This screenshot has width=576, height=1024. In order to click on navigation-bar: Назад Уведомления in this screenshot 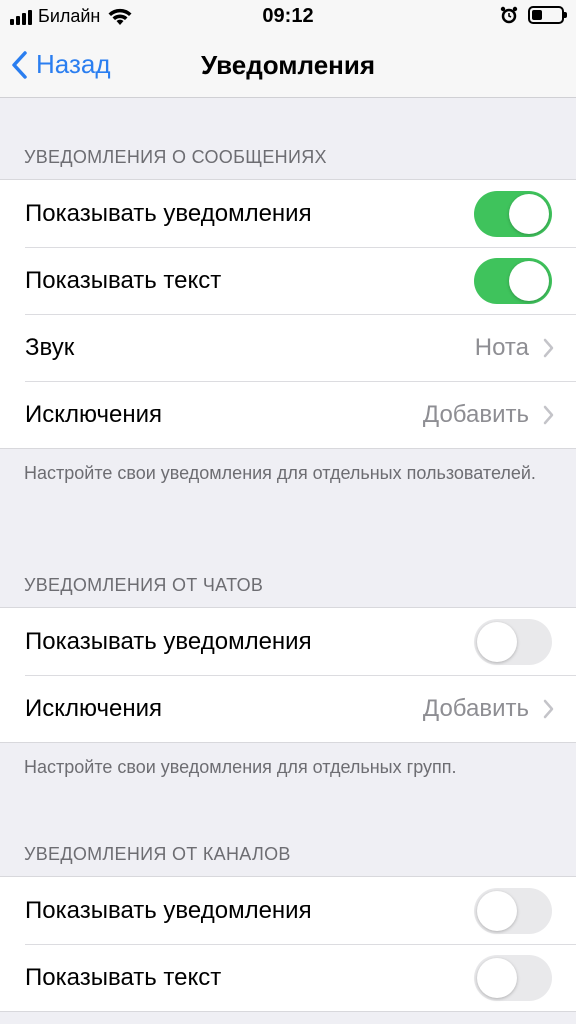, I will do `click(288, 65)`.